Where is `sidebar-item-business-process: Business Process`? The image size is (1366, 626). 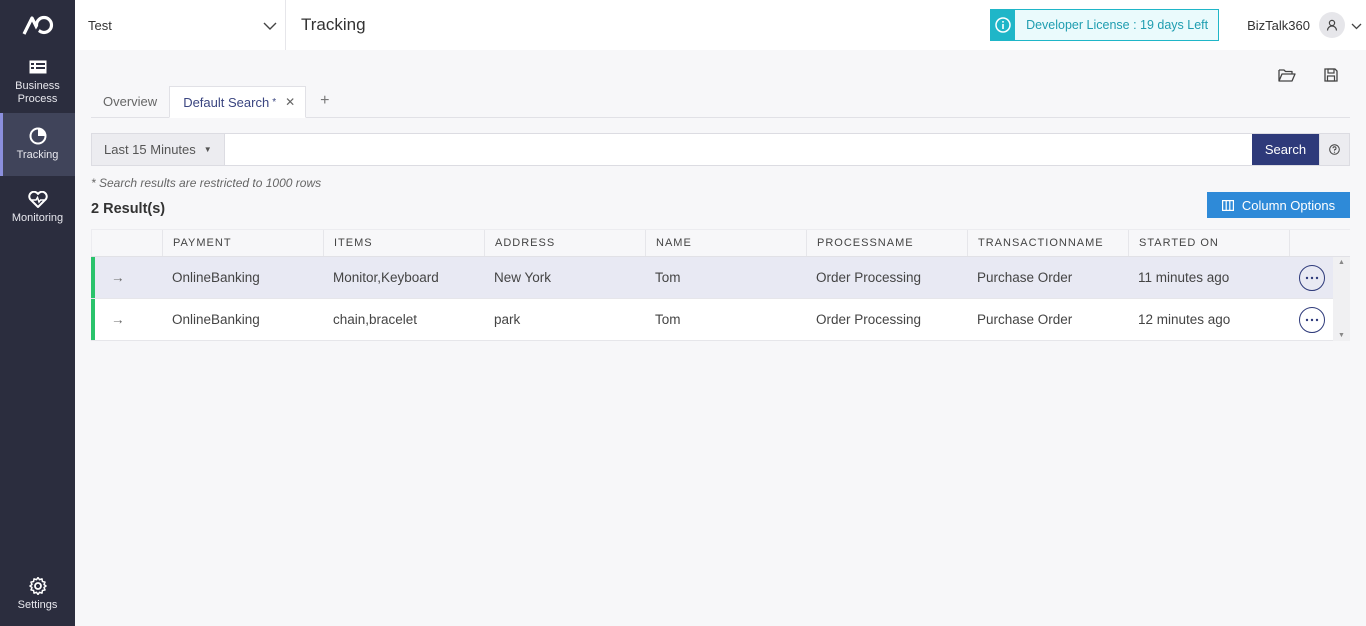
sidebar-item-business-process: Business Process is located at coordinates (37, 81).